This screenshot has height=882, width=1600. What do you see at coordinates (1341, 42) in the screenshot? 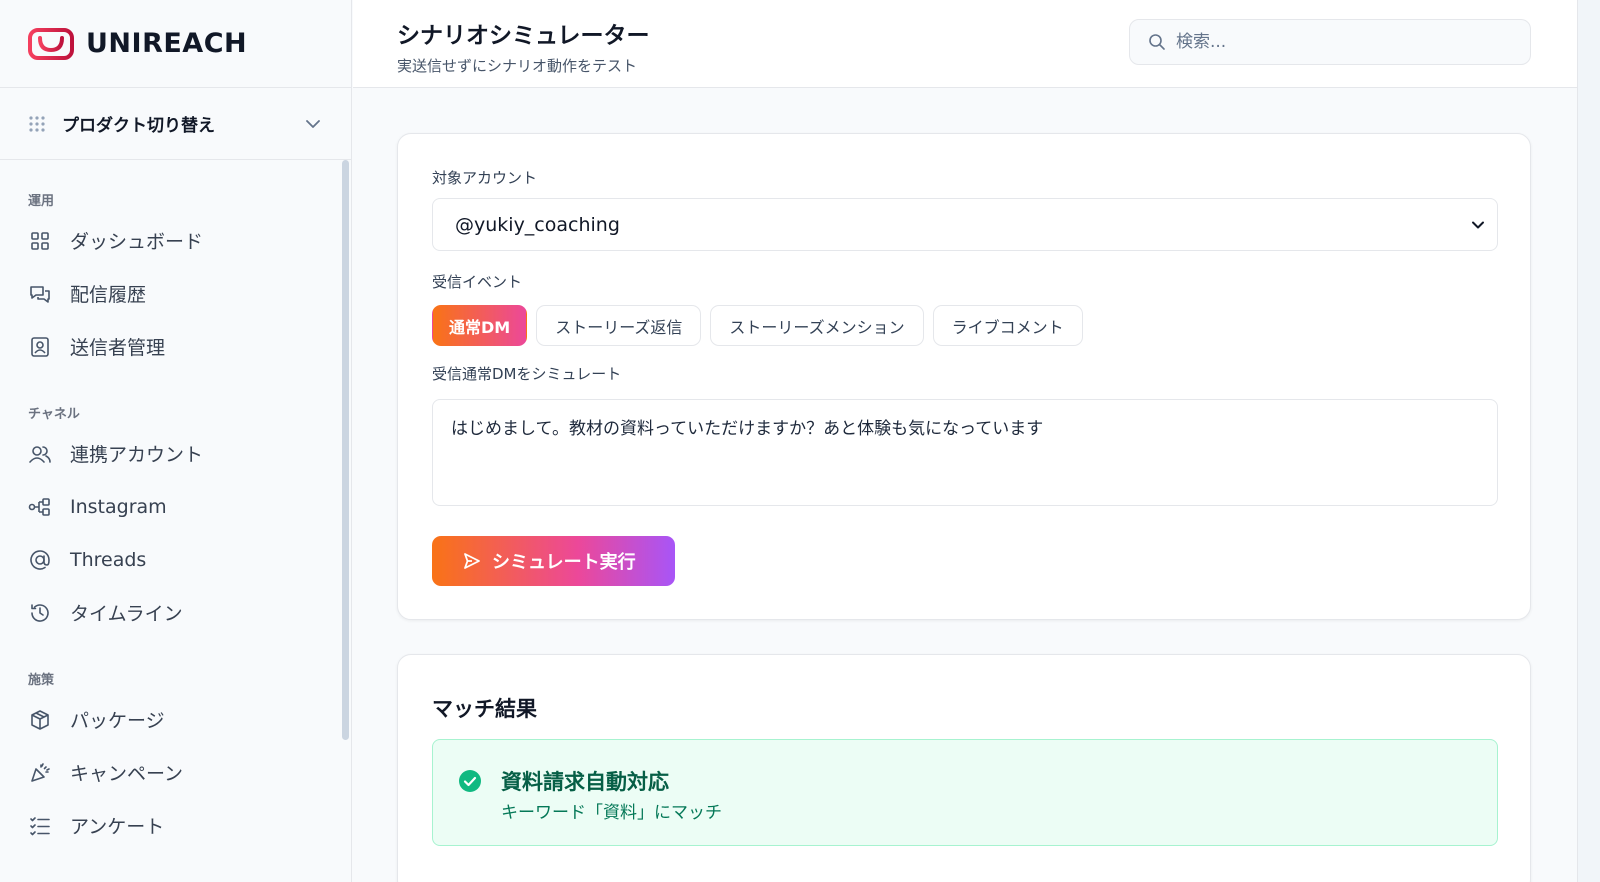
I see `search-input` at bounding box center [1341, 42].